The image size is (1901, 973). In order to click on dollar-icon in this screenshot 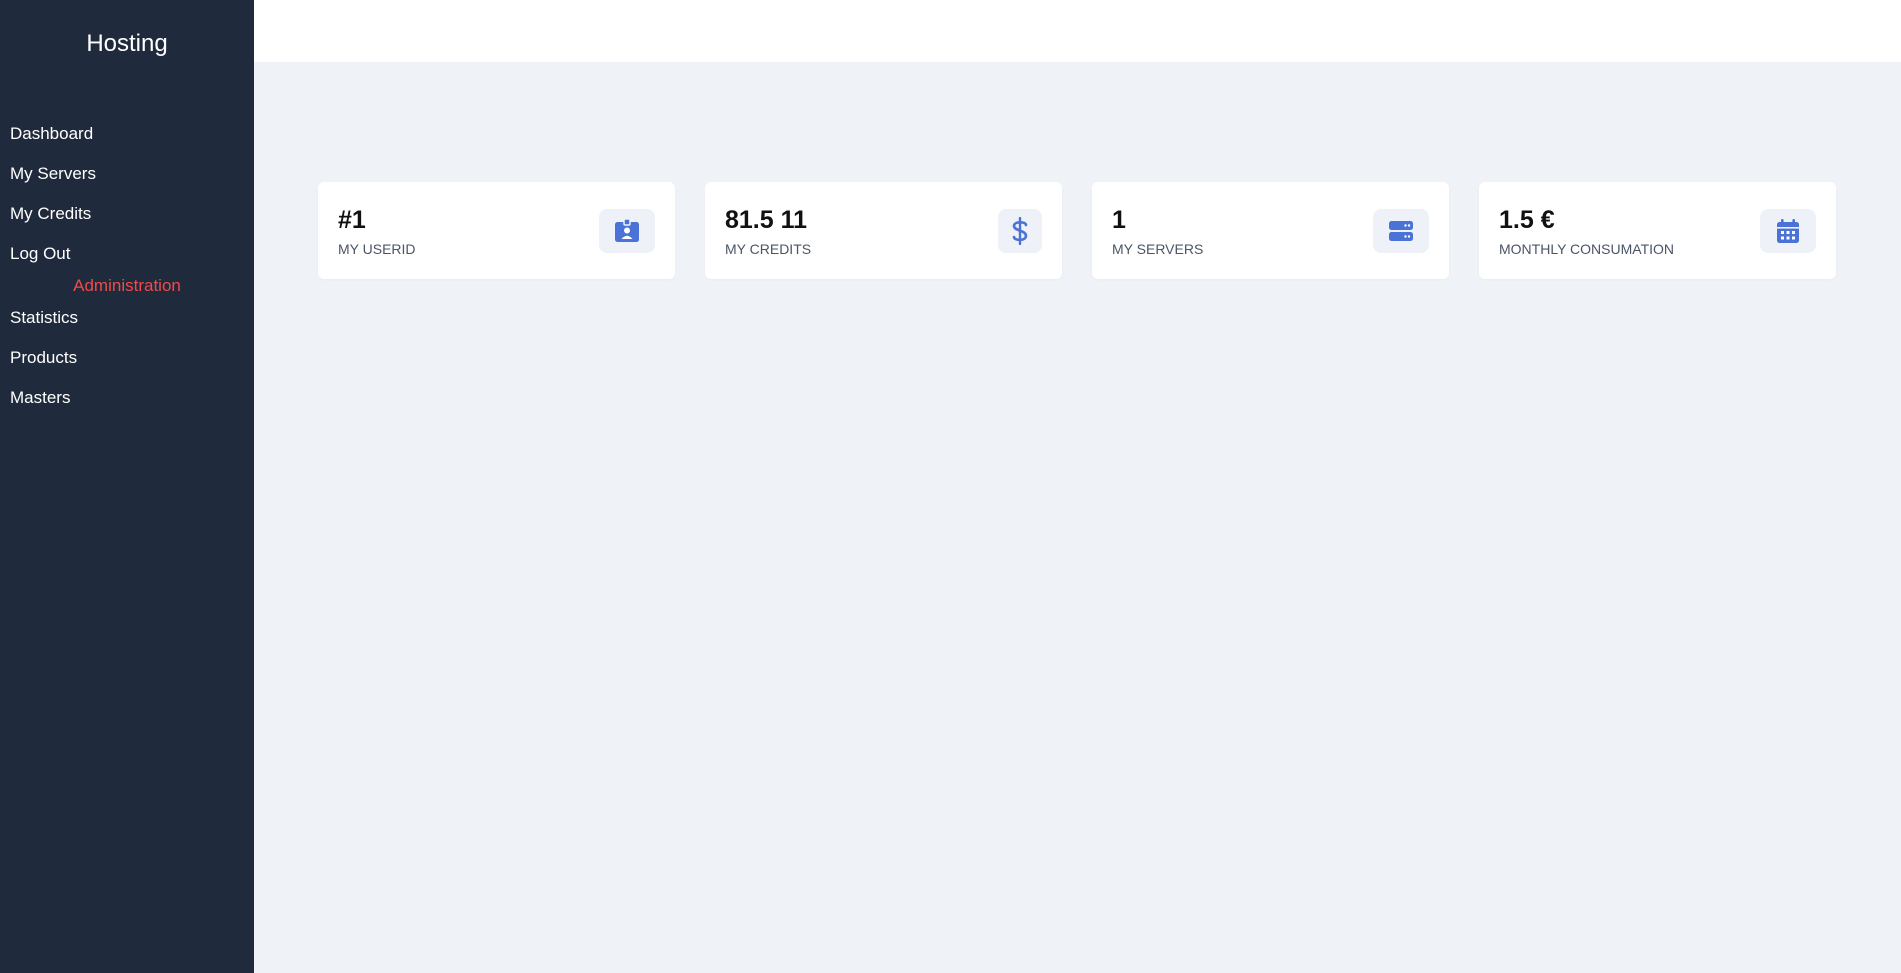, I will do `click(1020, 231)`.